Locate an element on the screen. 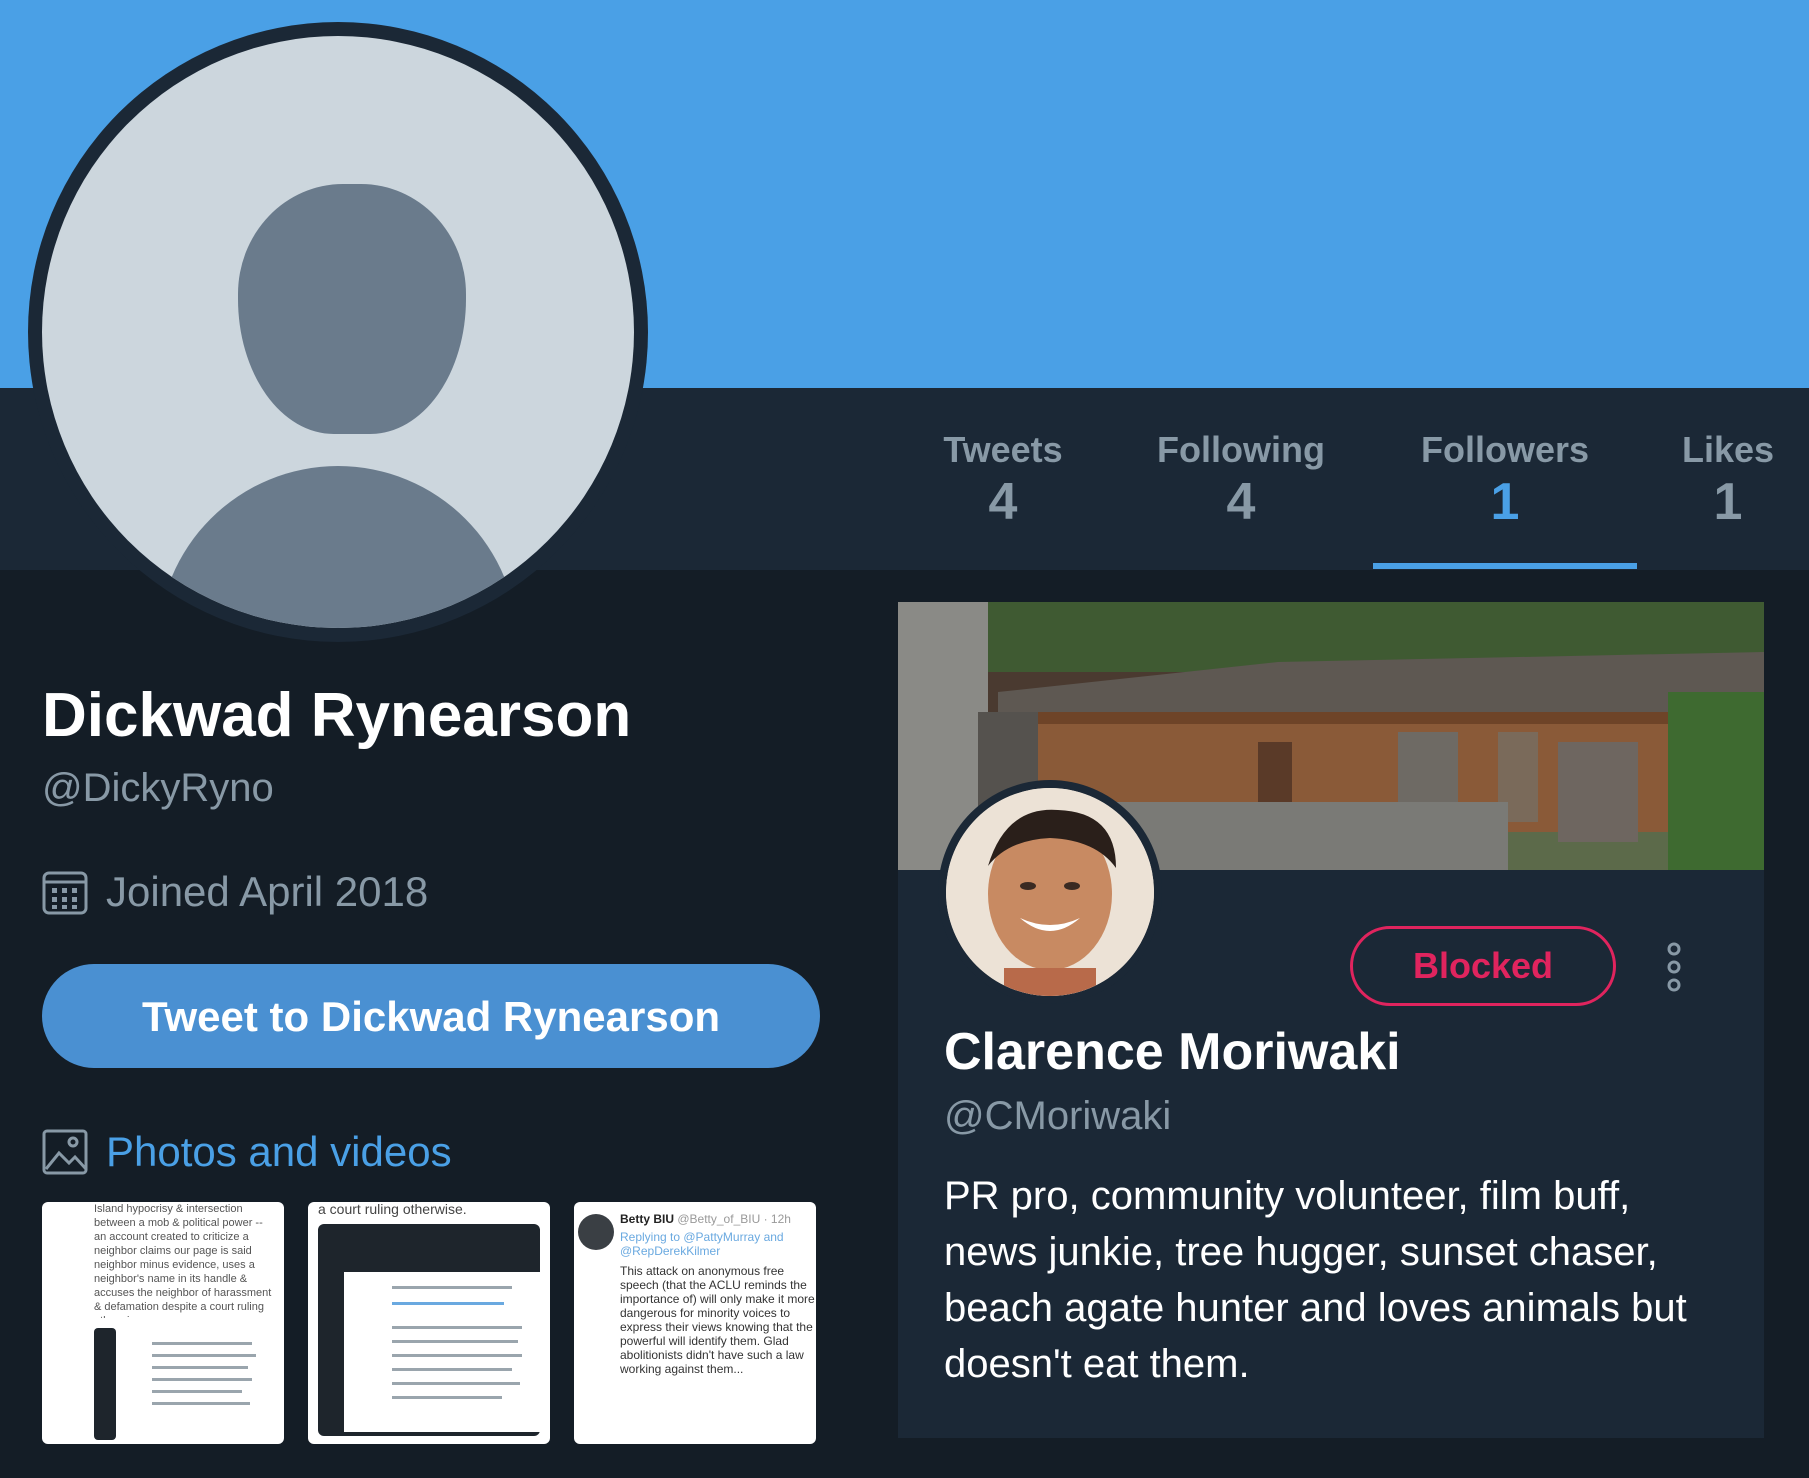 This screenshot has height=1478, width=1809. avatar-head-shape is located at coordinates (352, 309).